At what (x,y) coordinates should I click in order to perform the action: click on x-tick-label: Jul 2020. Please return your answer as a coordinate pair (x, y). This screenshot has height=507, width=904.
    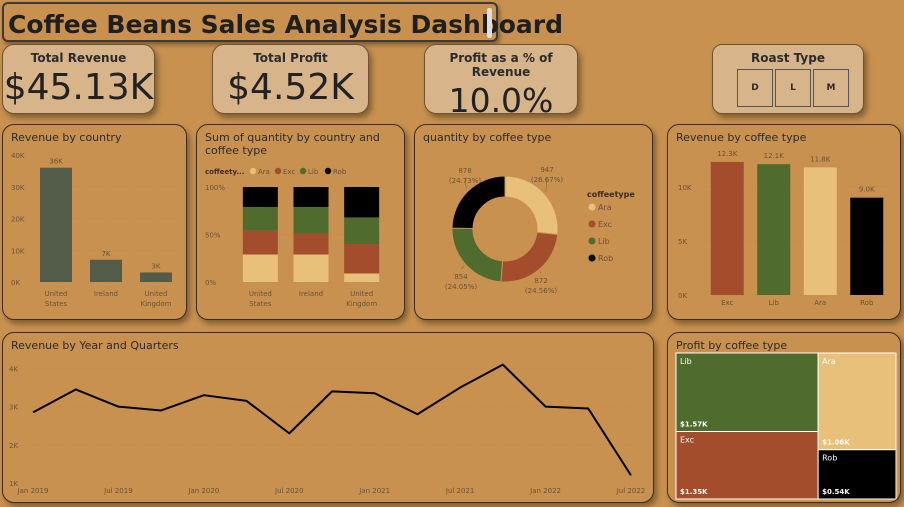
    Looking at the image, I should click on (289, 491).